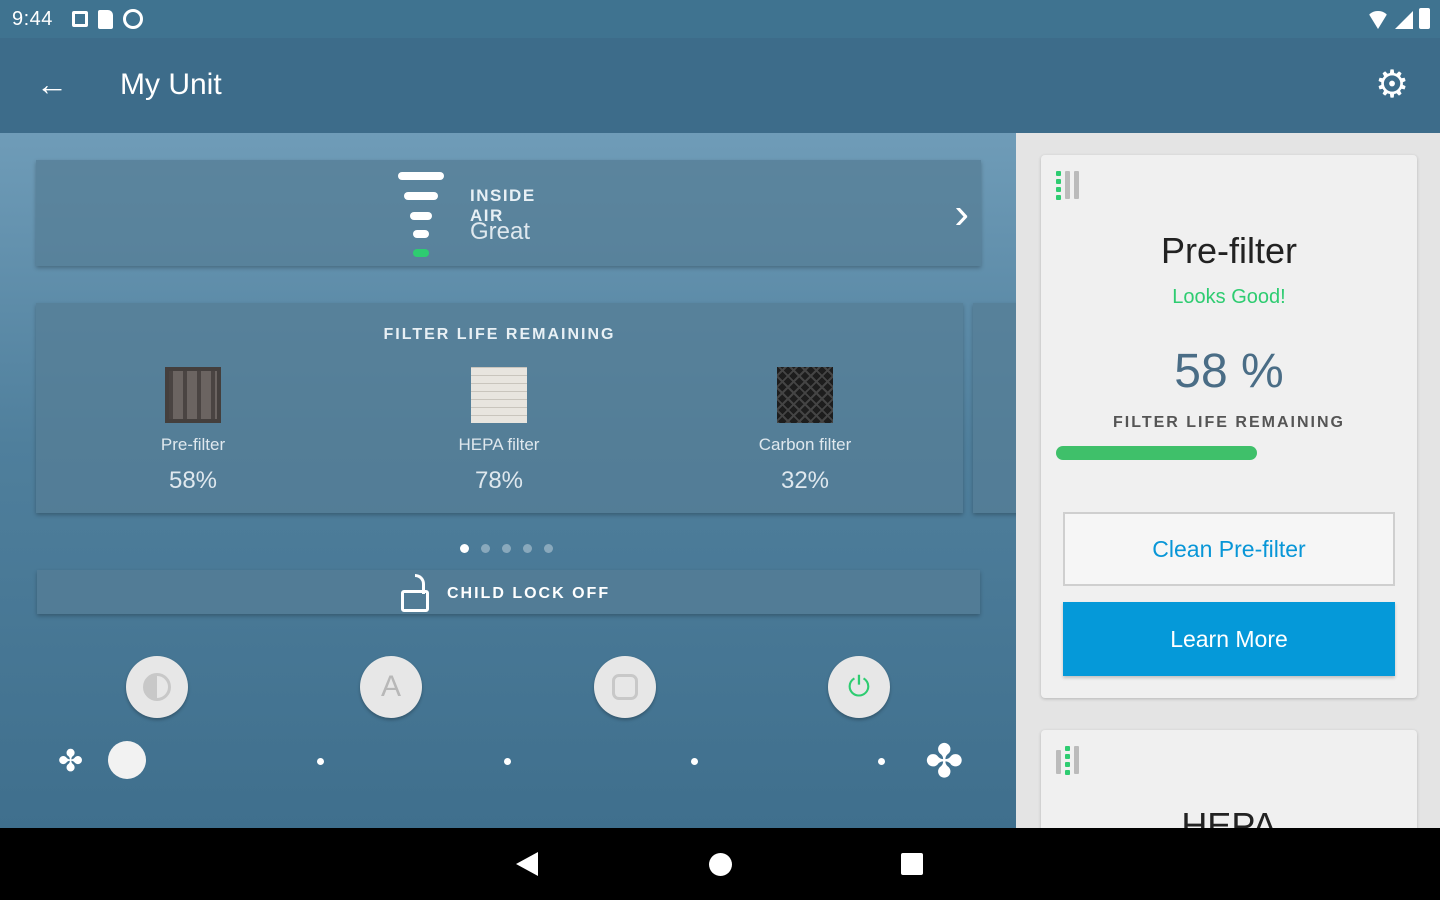 The width and height of the screenshot is (1440, 900). Describe the element at coordinates (805, 444) in the screenshot. I see `filter-name: Carbon filter` at that location.